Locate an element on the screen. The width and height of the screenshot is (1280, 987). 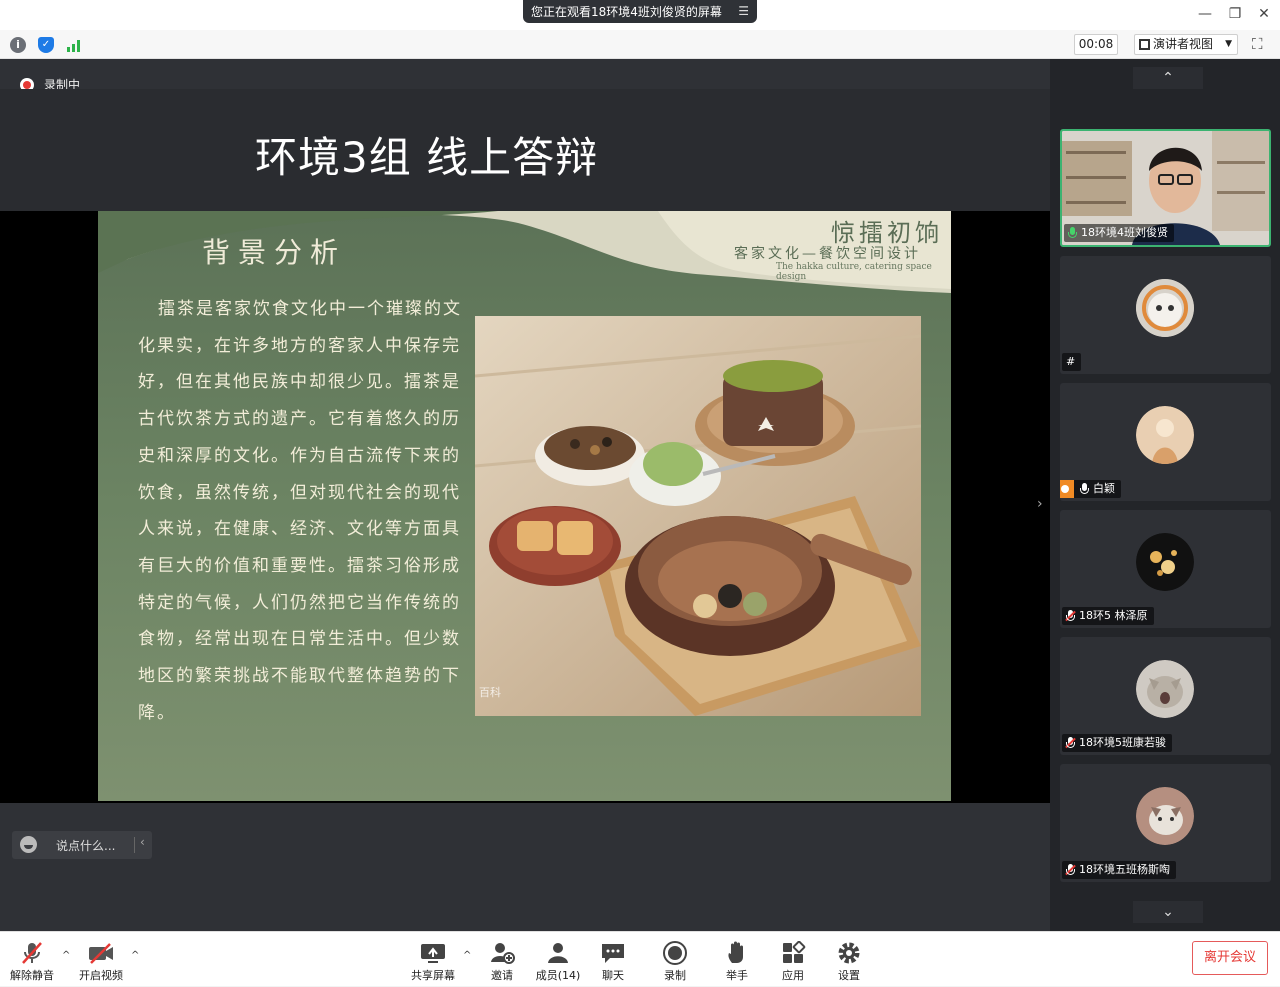
share-notice-text: 您正在观看18环境4班刘俊贤的屏幕 is located at coordinates (626, 12).